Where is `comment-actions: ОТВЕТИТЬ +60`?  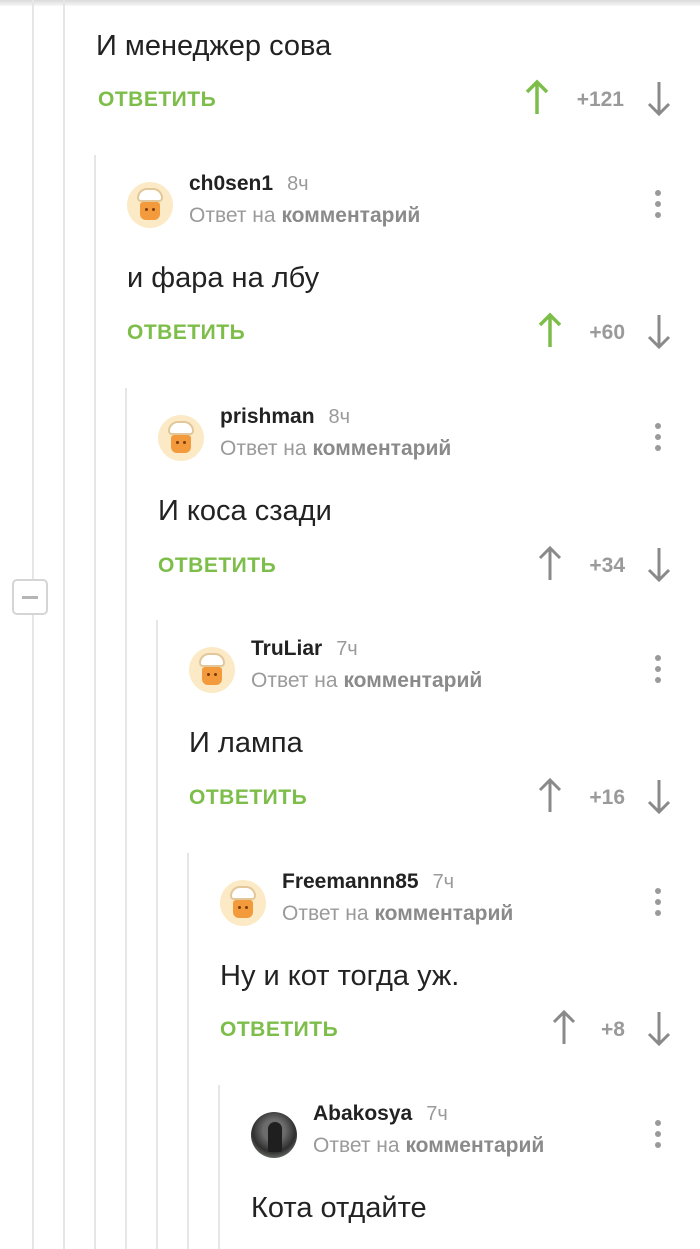
comment-actions: ОТВЕТИТЬ +60 is located at coordinates (399, 336).